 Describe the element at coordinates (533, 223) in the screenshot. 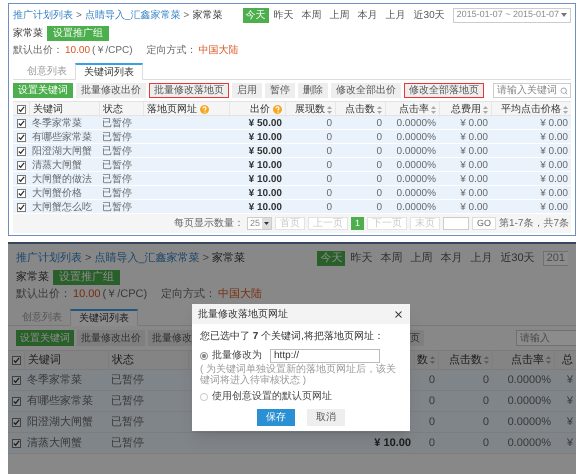

I see `page-summary: 第1-7条，共7条` at that location.